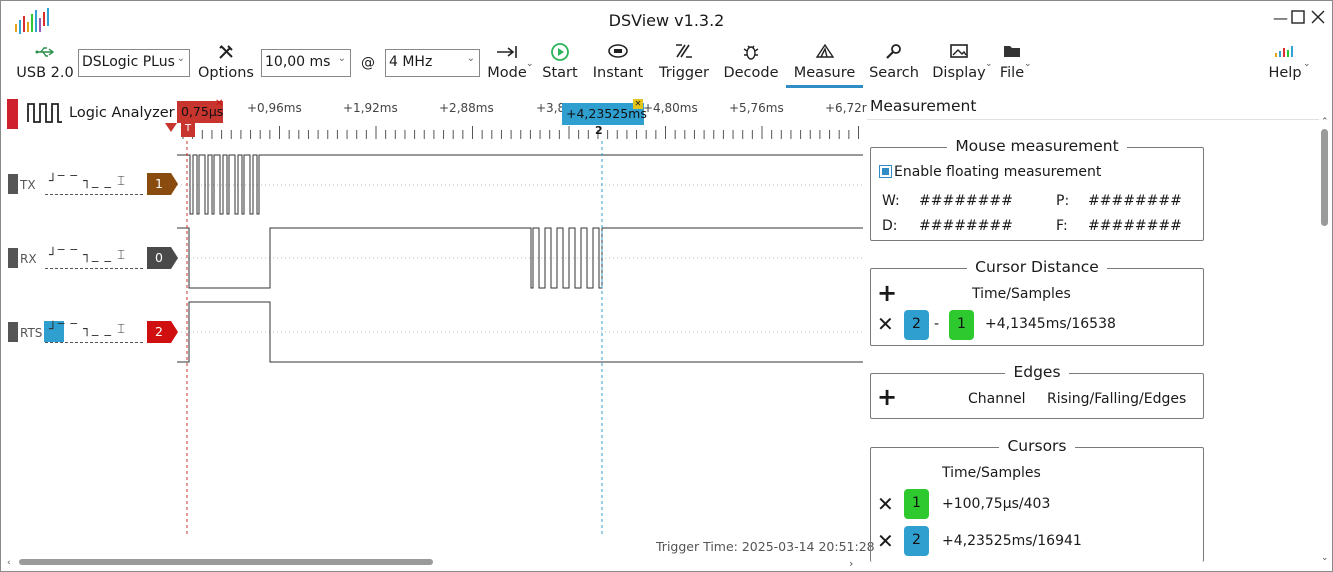  What do you see at coordinates (1093, 119) in the screenshot?
I see `divider` at bounding box center [1093, 119].